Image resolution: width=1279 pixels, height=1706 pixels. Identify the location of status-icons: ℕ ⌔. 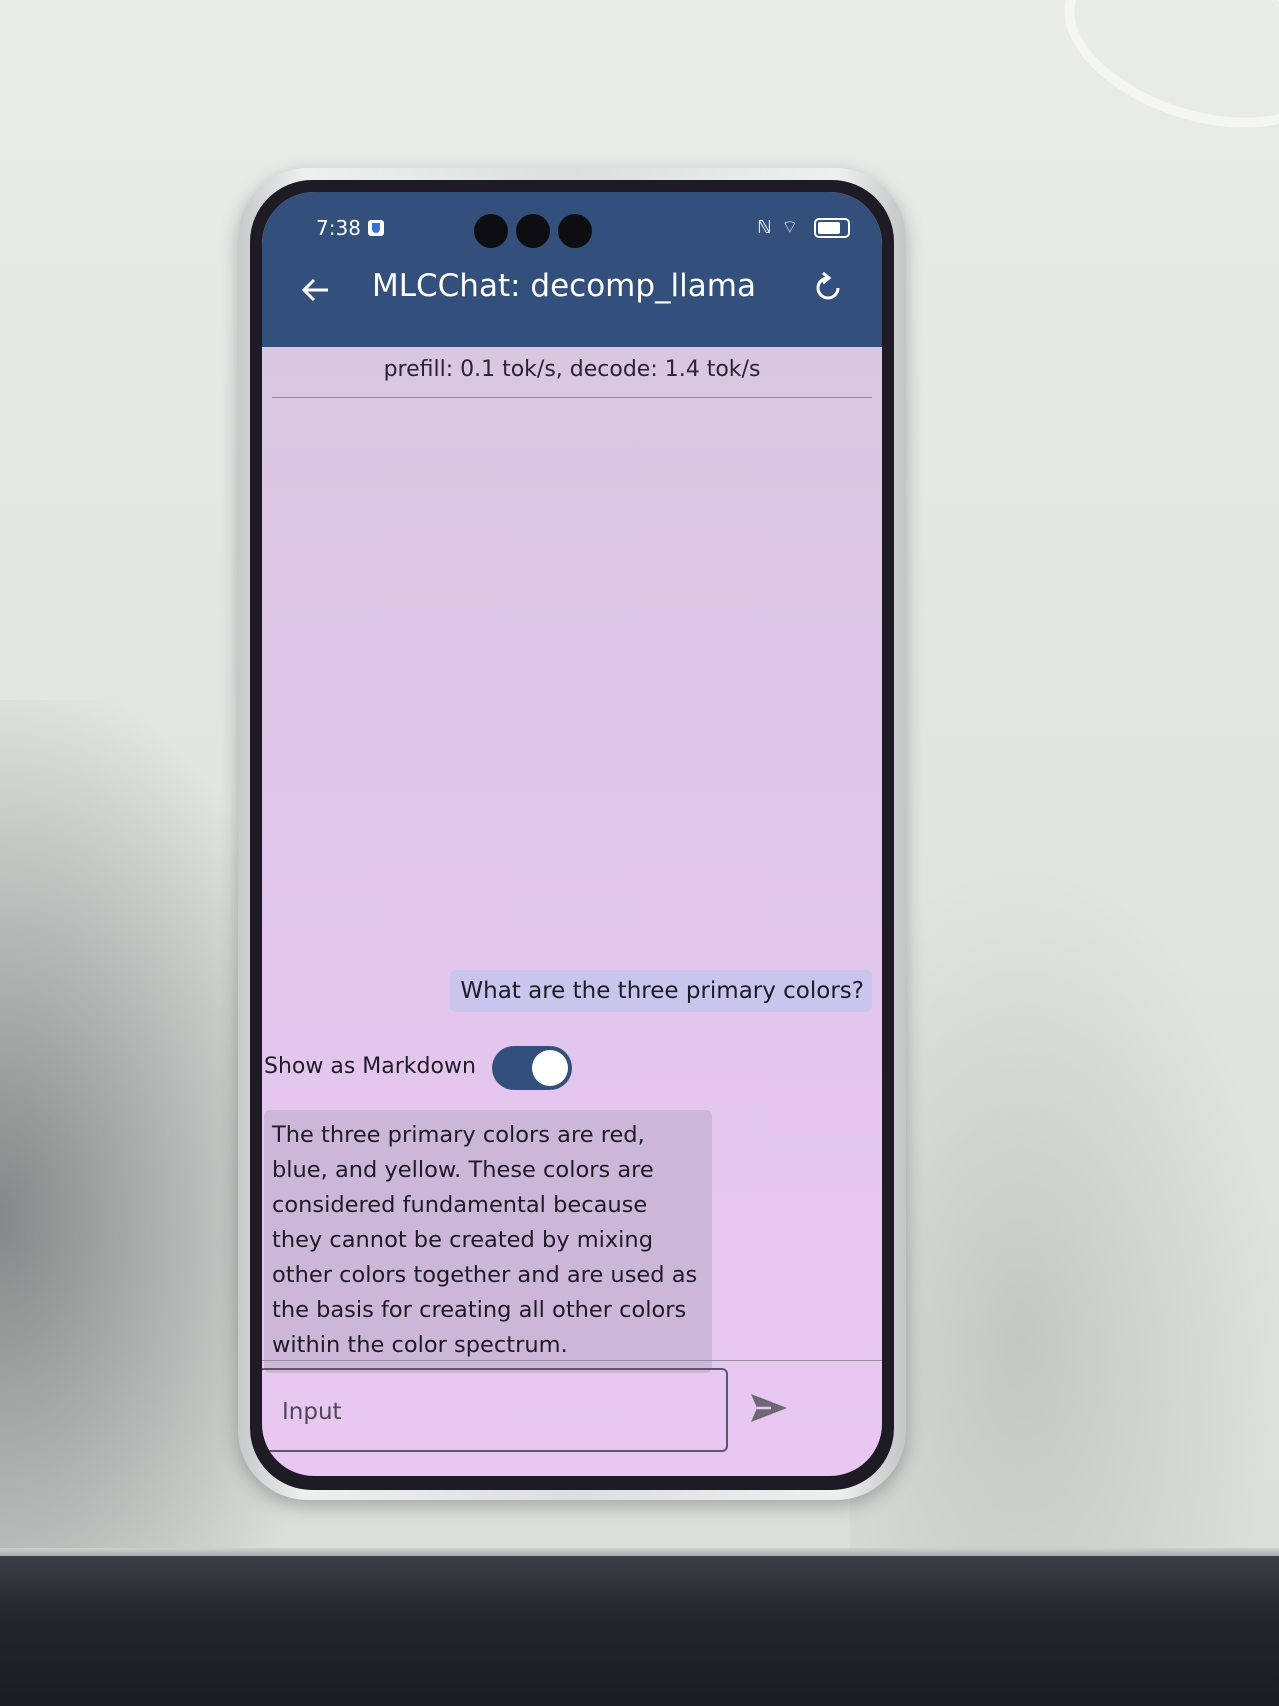
(803, 227).